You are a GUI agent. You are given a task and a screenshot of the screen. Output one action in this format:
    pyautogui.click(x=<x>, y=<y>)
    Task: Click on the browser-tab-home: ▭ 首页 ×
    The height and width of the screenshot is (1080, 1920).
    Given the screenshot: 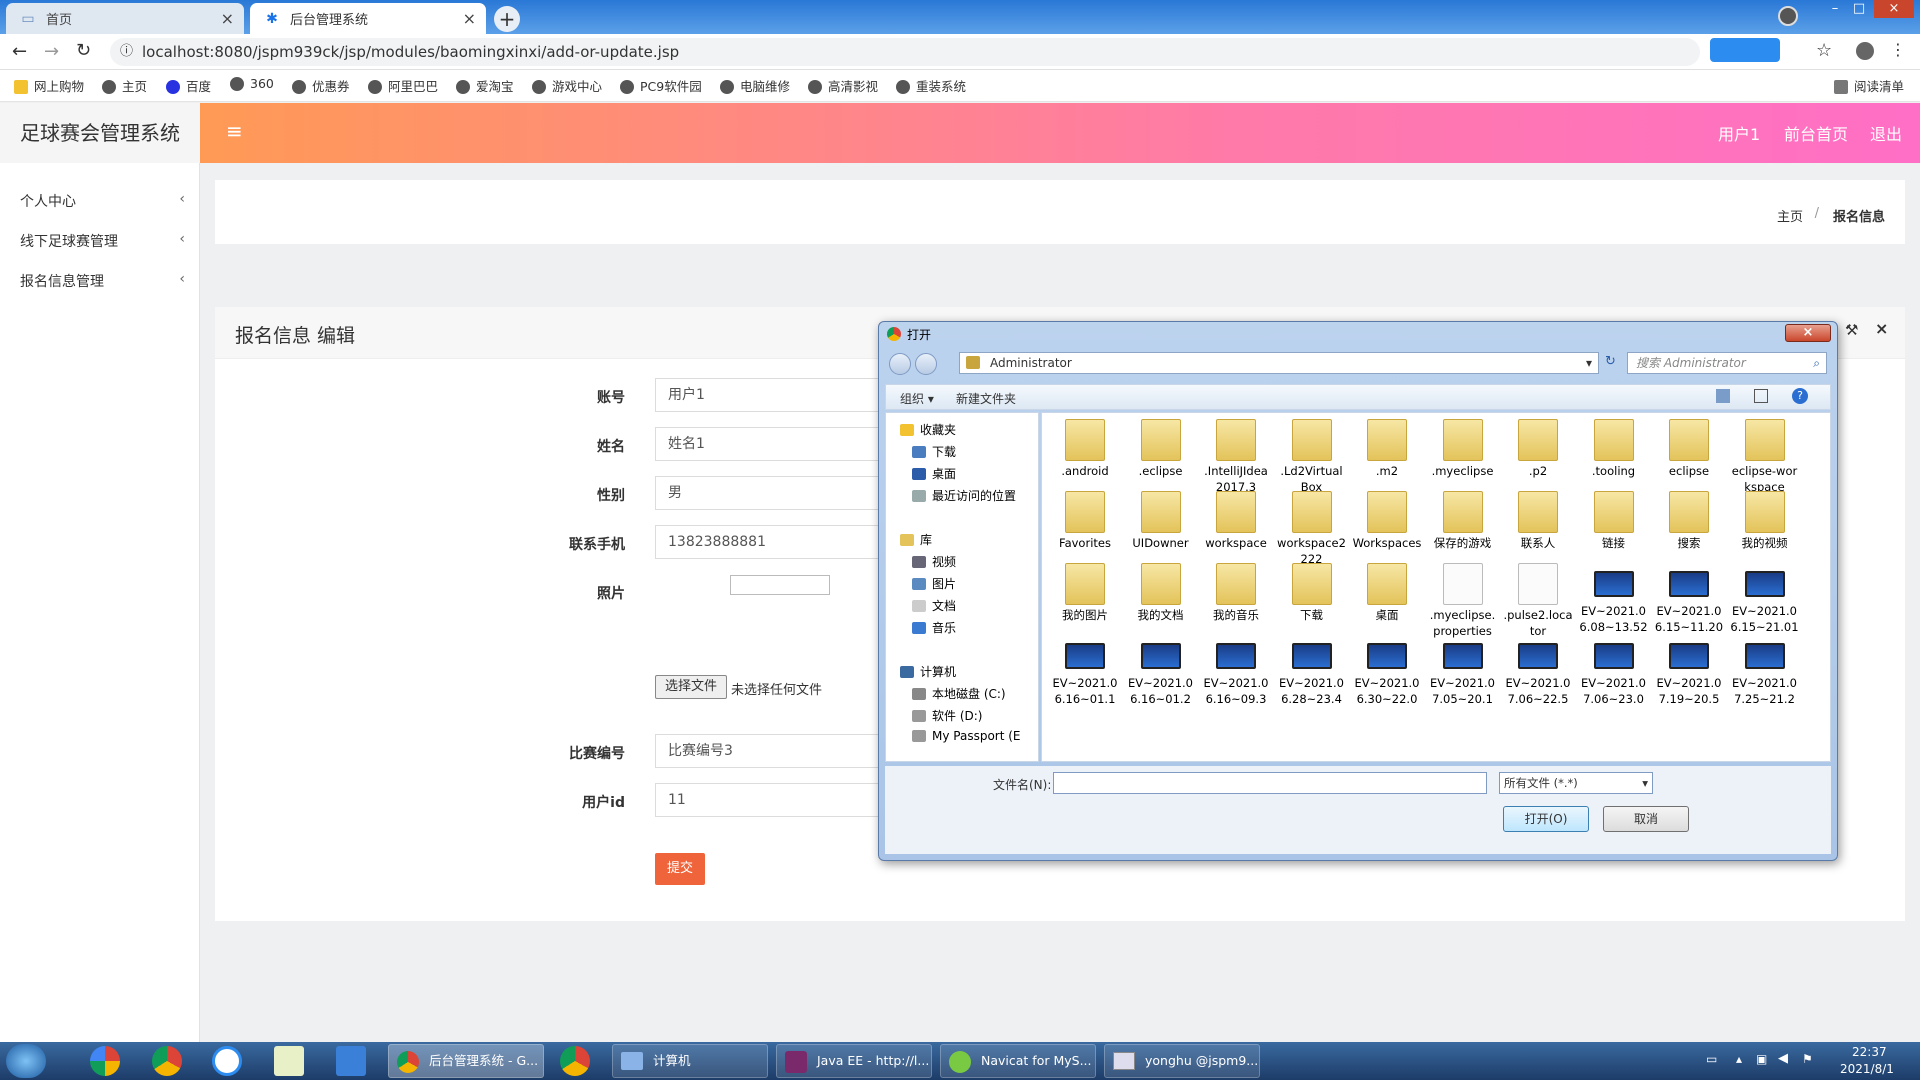 What is the action you would take?
    pyautogui.click(x=125, y=18)
    